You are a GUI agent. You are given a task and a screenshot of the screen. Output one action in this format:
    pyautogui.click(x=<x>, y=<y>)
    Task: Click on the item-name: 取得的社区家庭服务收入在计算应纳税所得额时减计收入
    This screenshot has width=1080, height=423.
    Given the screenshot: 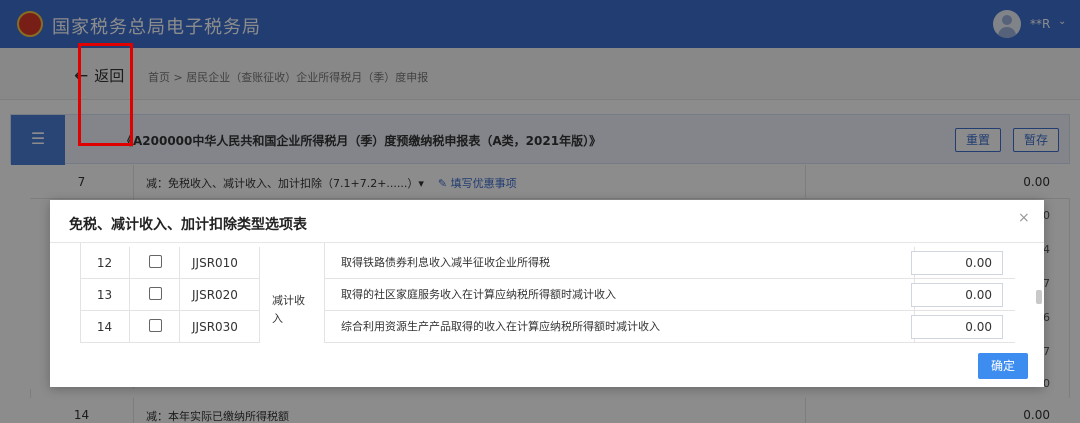 What is the action you would take?
    pyautogui.click(x=620, y=295)
    